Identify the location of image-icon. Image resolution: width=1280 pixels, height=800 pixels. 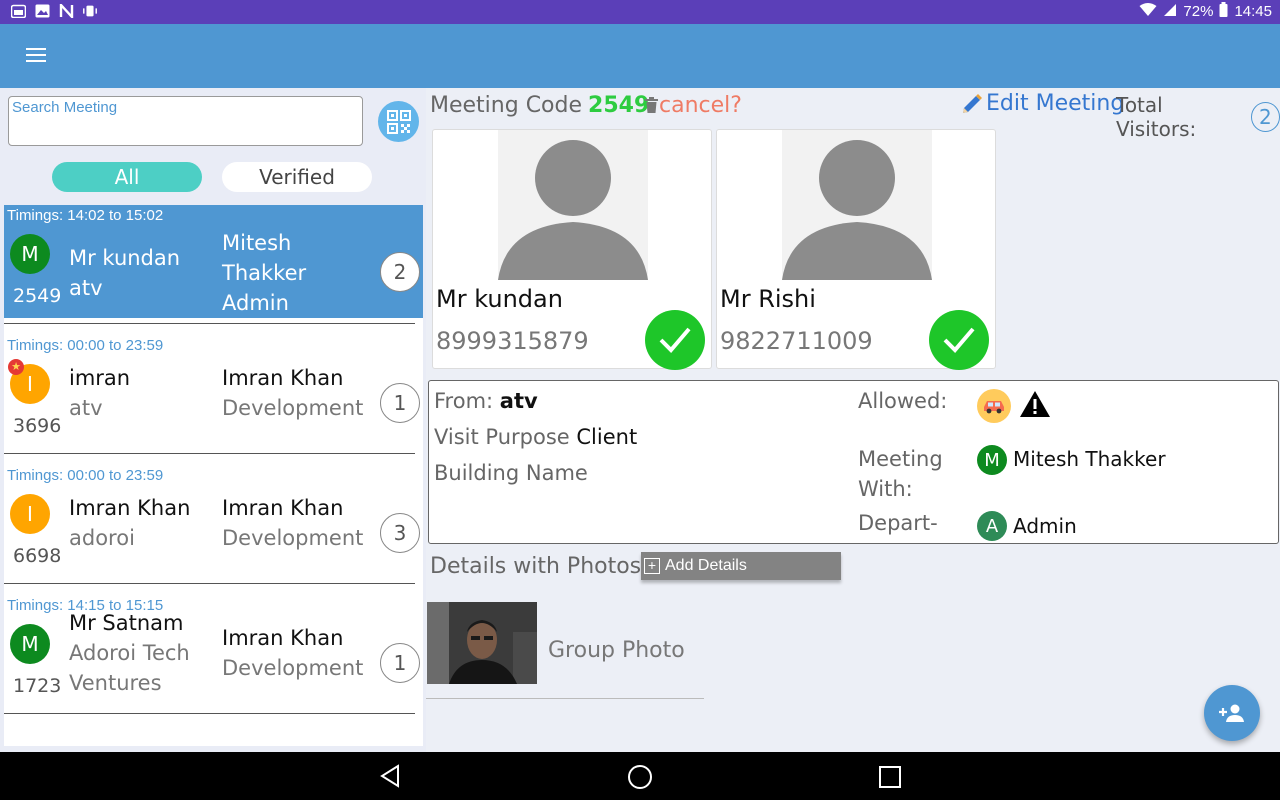
(42, 11).